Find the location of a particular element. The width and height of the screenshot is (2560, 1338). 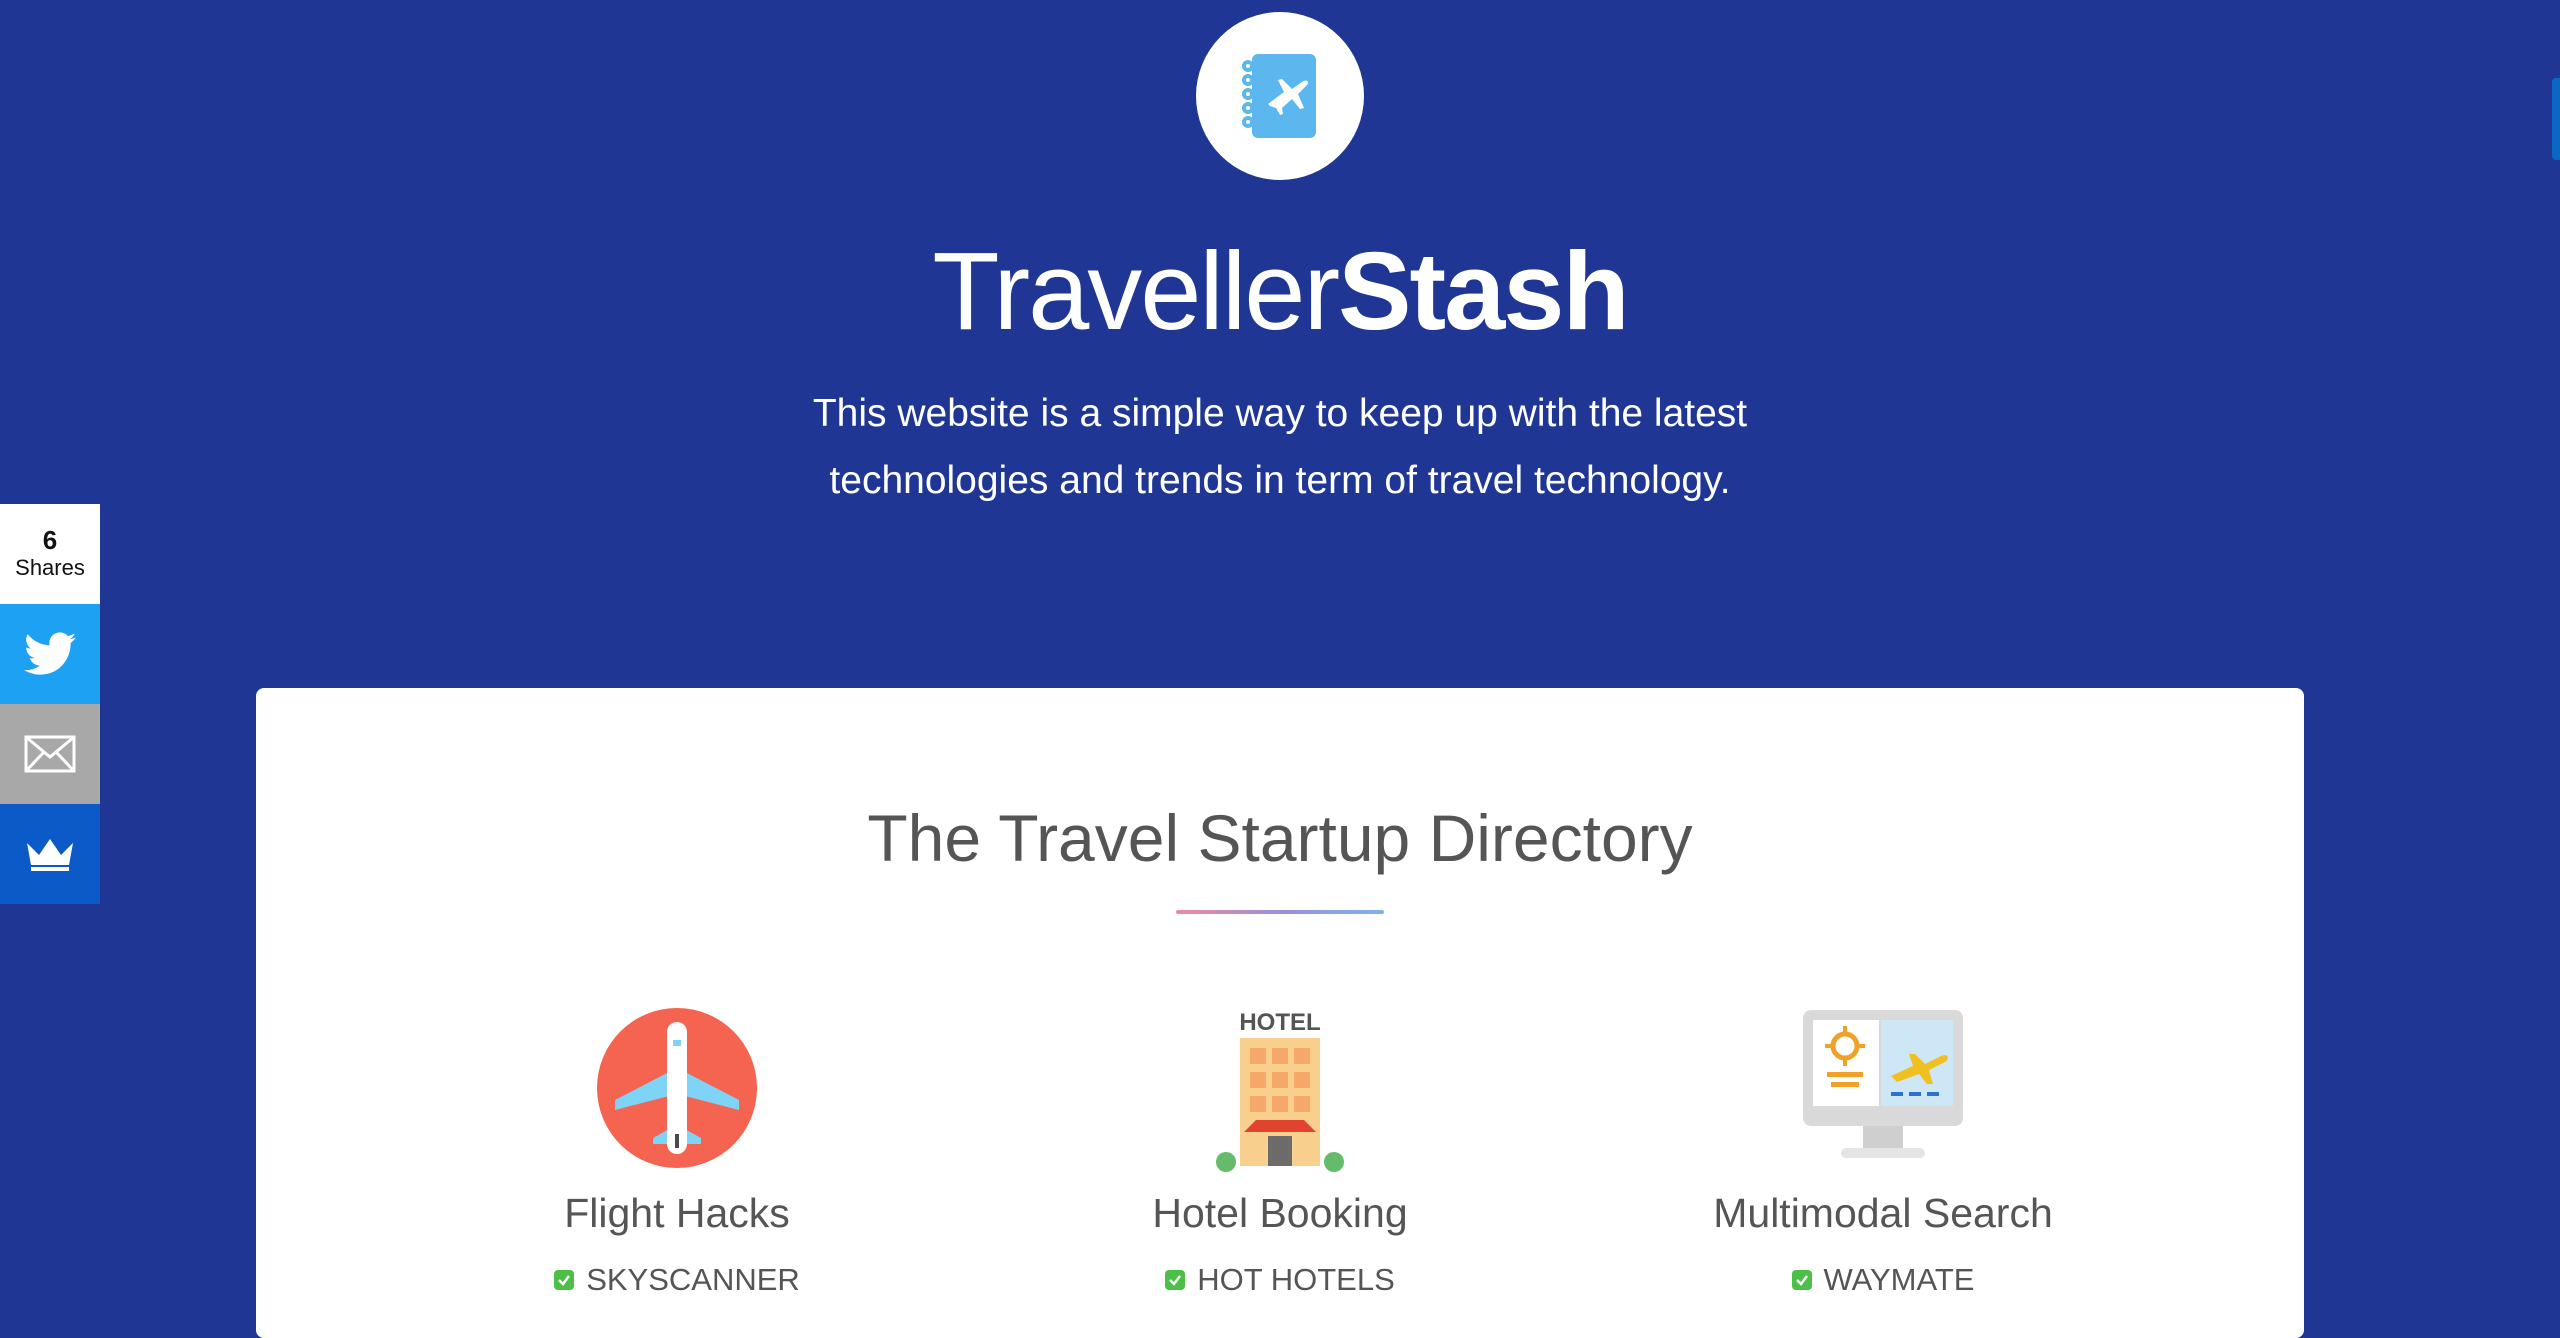

site-logo is located at coordinates (1280, 96).